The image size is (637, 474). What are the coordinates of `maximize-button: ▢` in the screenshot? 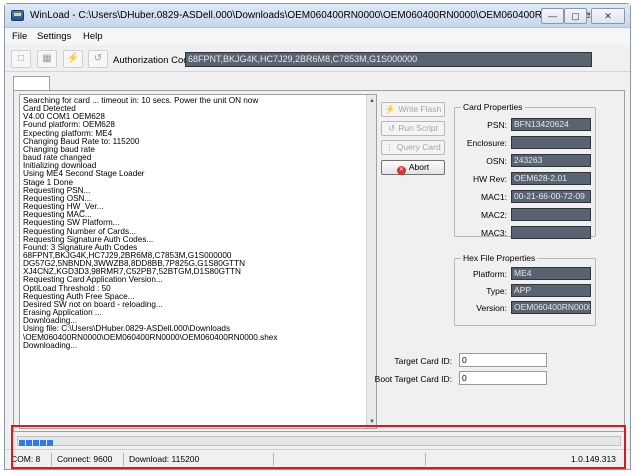 It's located at (575, 16).